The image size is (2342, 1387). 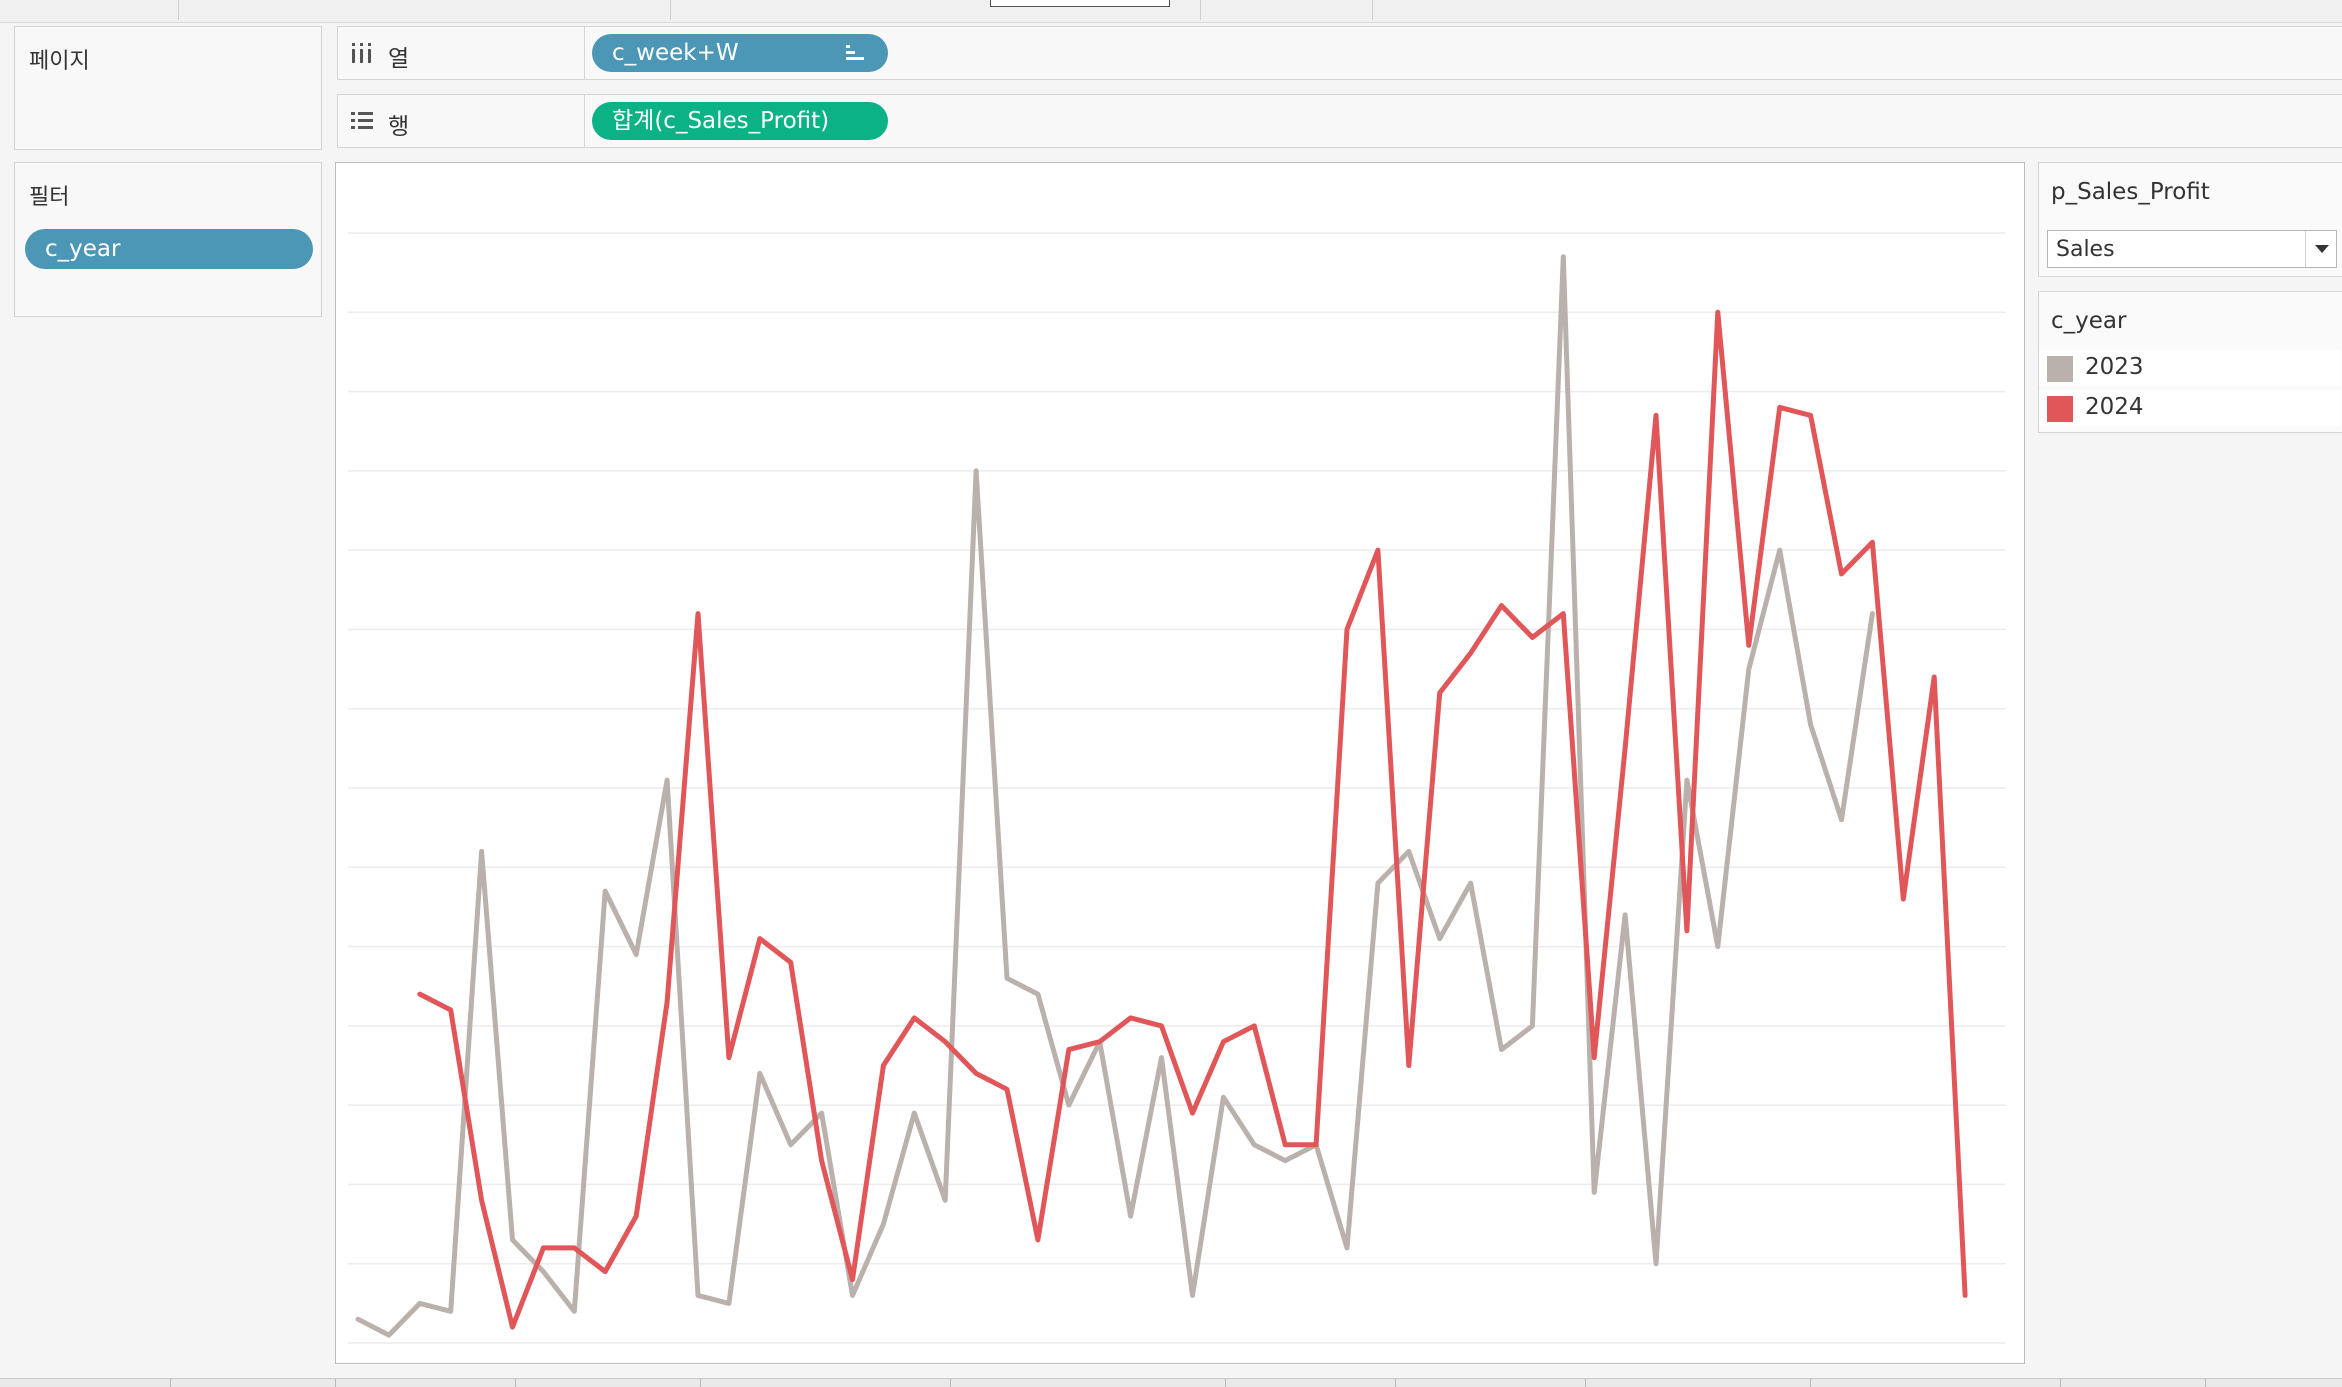 I want to click on columns-pill-c-week: c_week+W, so click(x=740, y=53).